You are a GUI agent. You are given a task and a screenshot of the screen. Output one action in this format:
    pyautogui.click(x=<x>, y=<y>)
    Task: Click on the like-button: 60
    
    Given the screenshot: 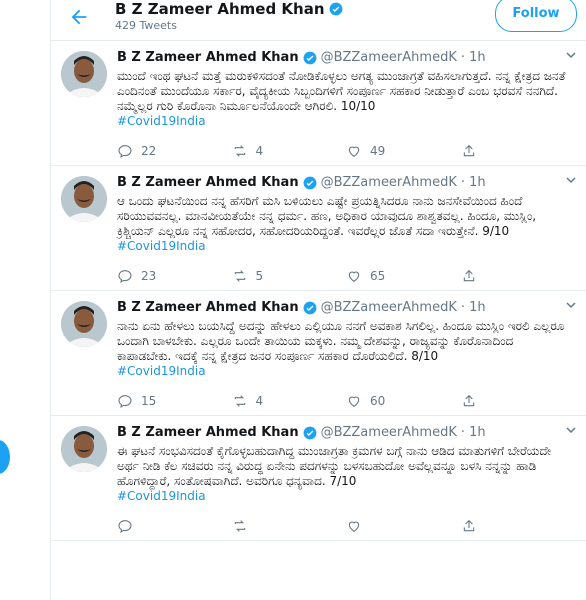 What is the action you would take?
    pyautogui.click(x=403, y=401)
    